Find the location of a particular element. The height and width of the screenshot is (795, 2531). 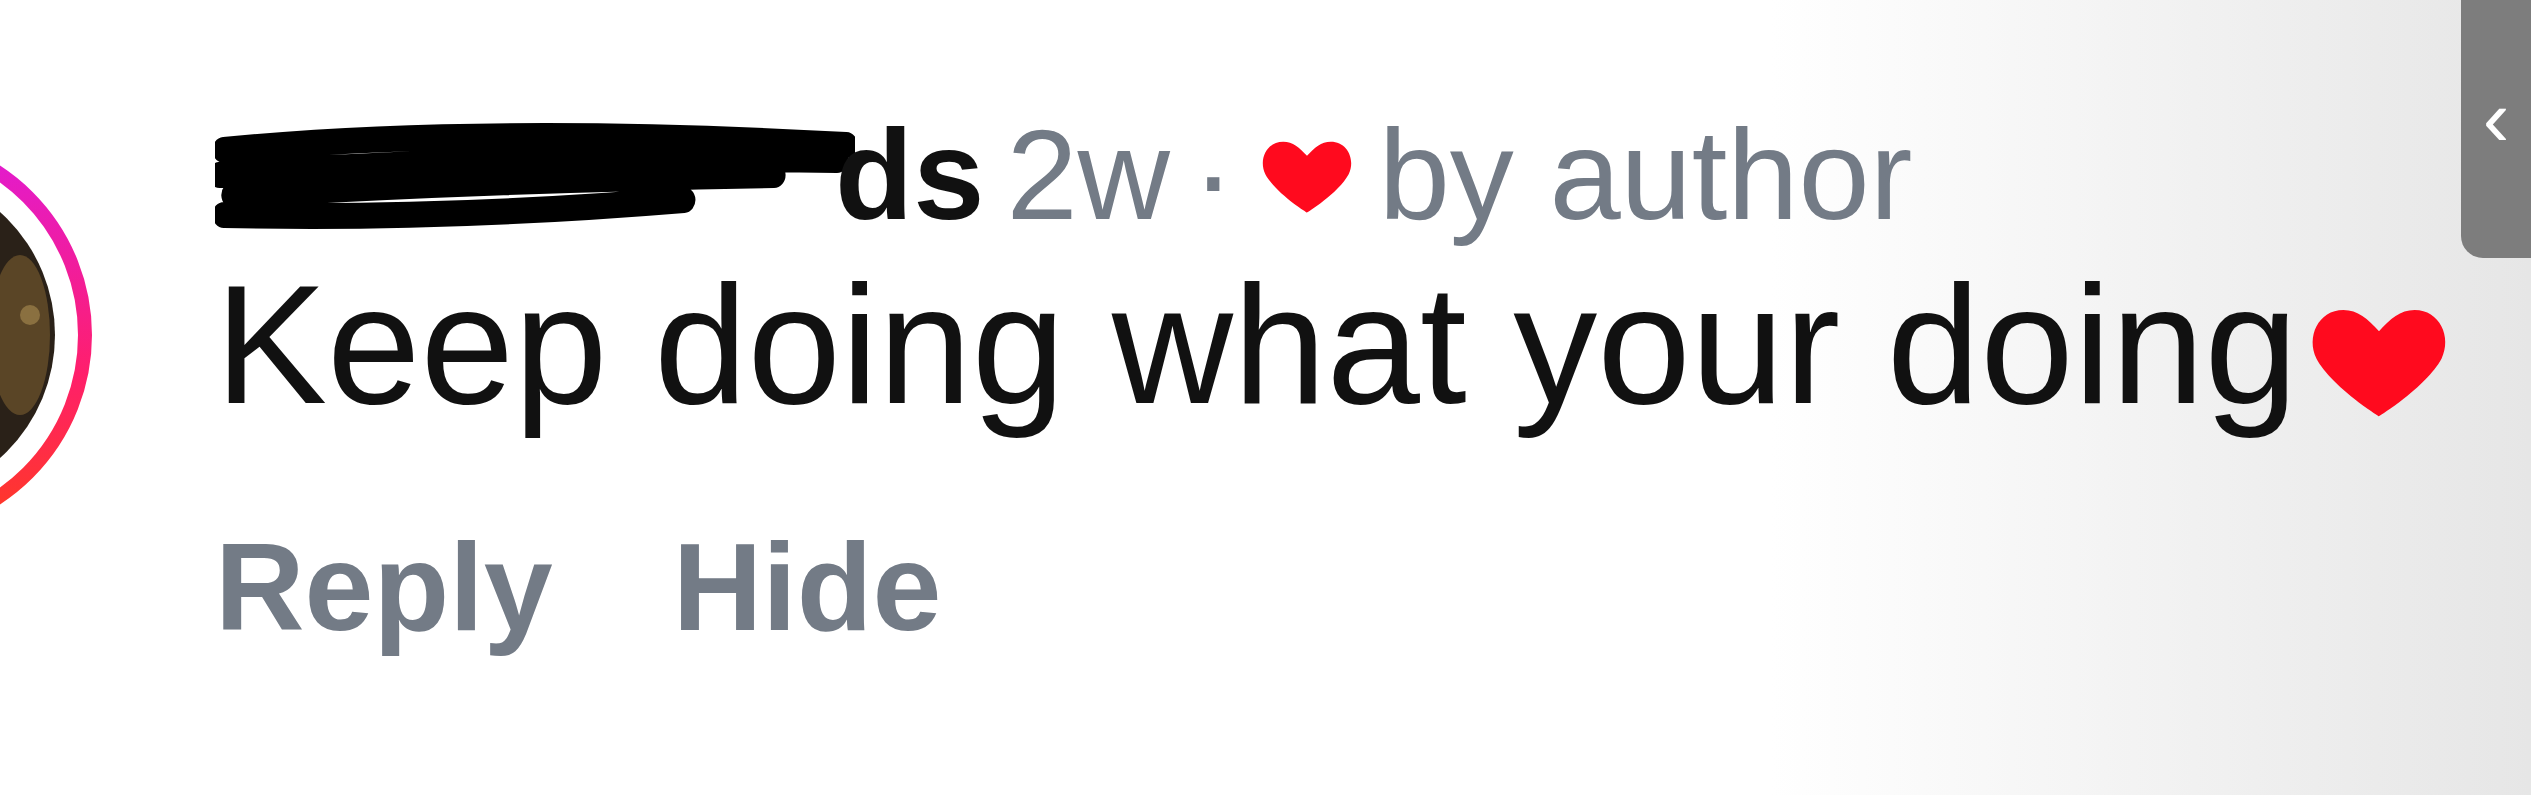

liked-label: by author is located at coordinates (1645, 175).